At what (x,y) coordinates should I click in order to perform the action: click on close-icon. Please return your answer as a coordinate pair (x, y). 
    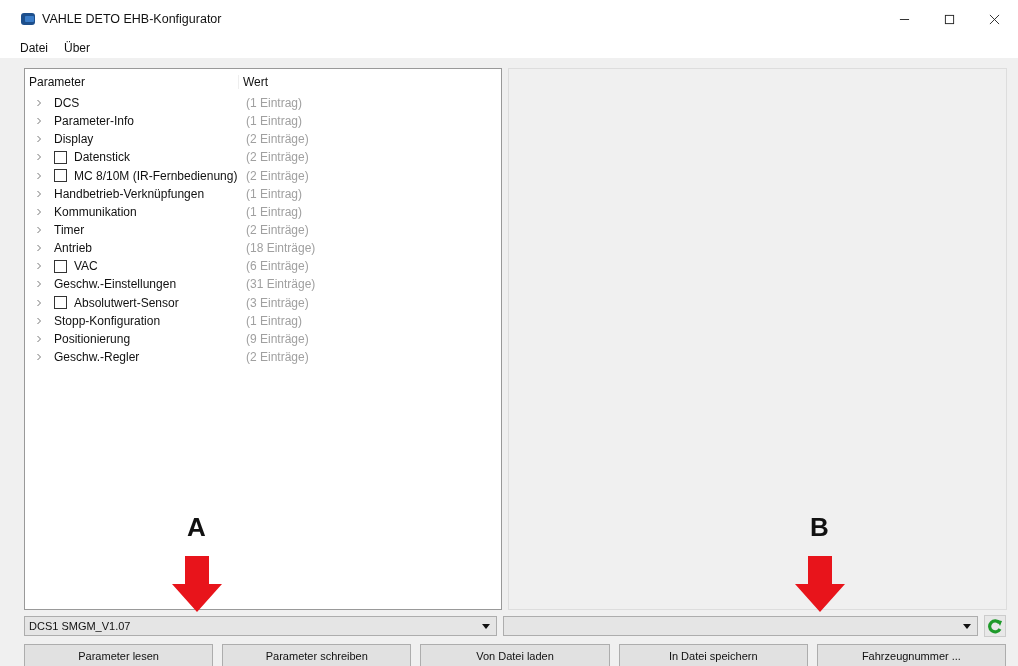
    Looking at the image, I should click on (994, 19).